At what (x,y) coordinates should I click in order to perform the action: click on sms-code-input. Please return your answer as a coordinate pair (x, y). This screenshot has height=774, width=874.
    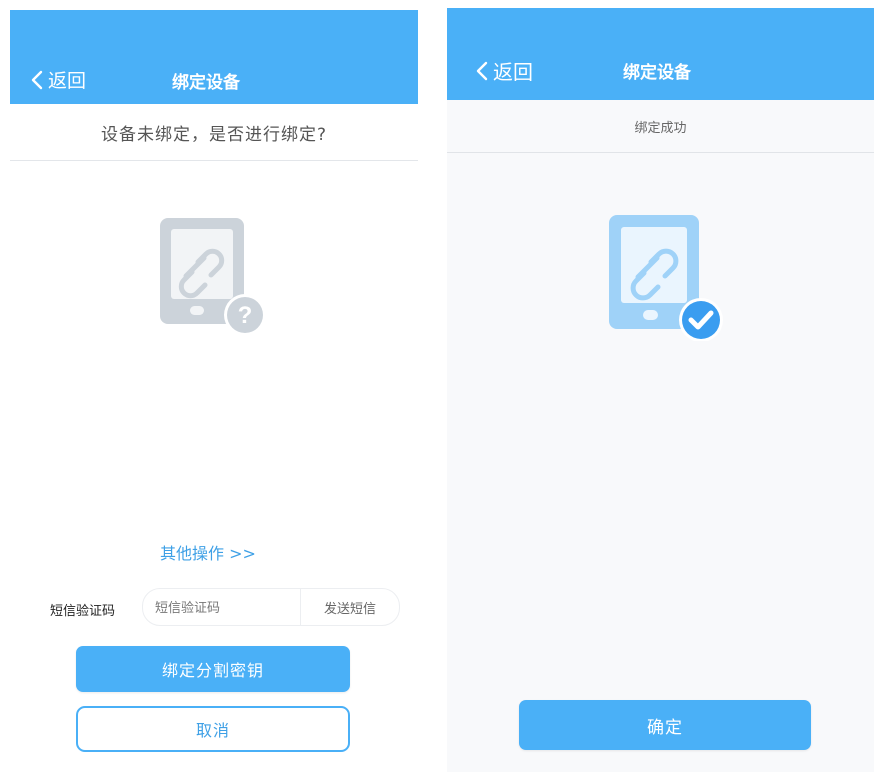
    Looking at the image, I should click on (225, 608).